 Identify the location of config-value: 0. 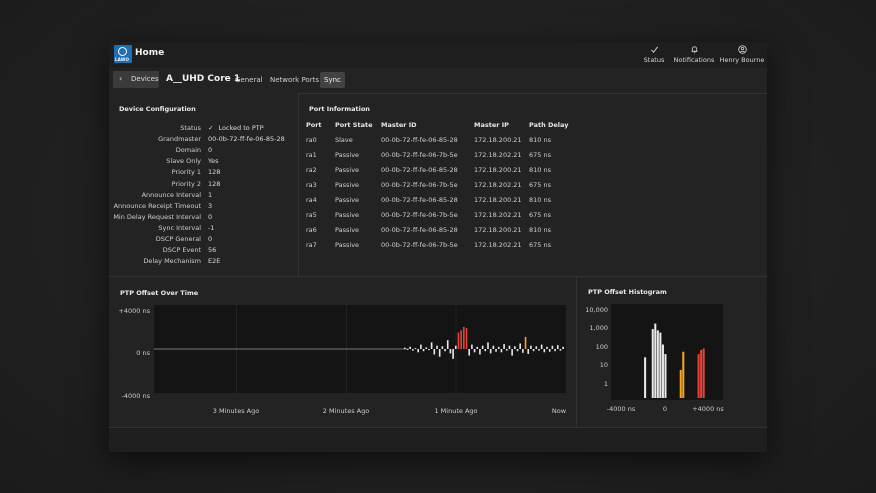
(210, 239).